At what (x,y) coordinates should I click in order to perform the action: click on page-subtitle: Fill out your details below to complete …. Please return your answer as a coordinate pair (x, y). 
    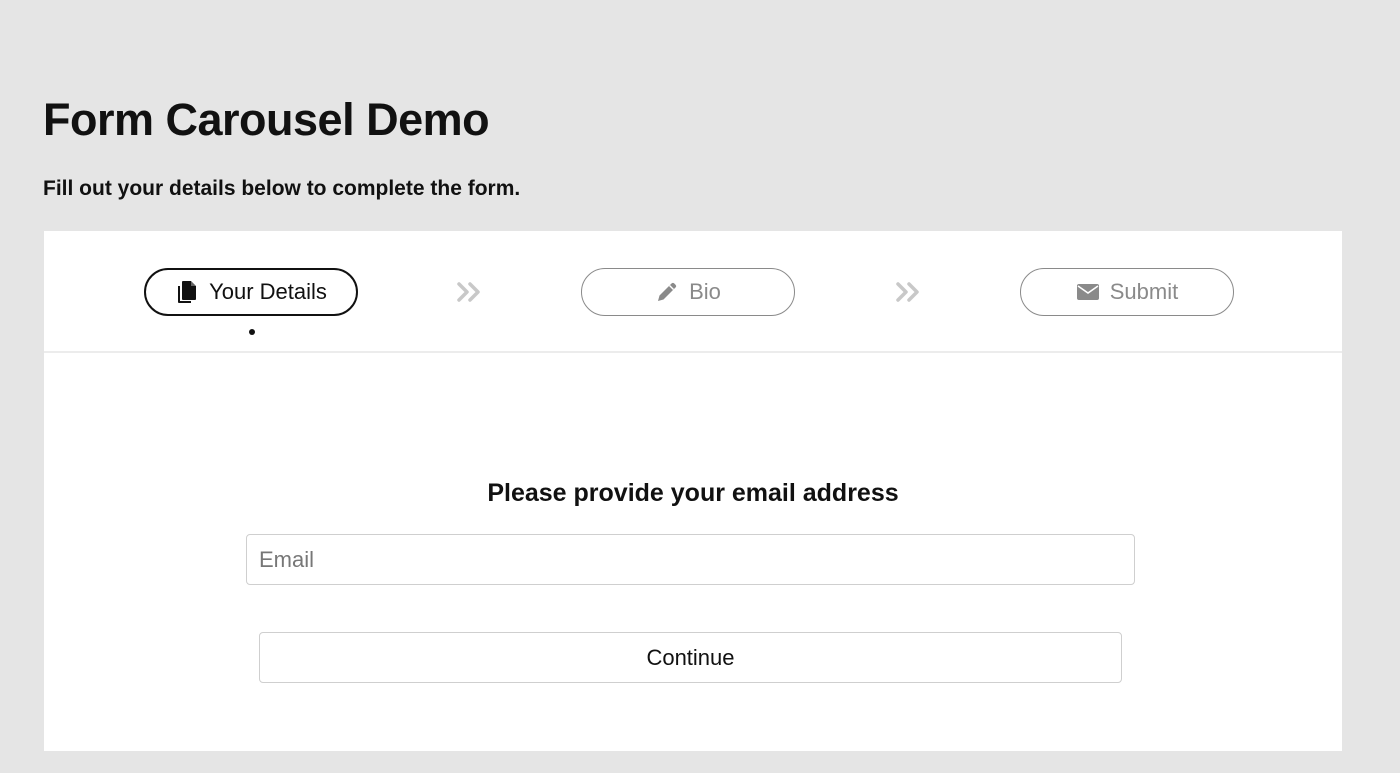
    Looking at the image, I should click on (282, 188).